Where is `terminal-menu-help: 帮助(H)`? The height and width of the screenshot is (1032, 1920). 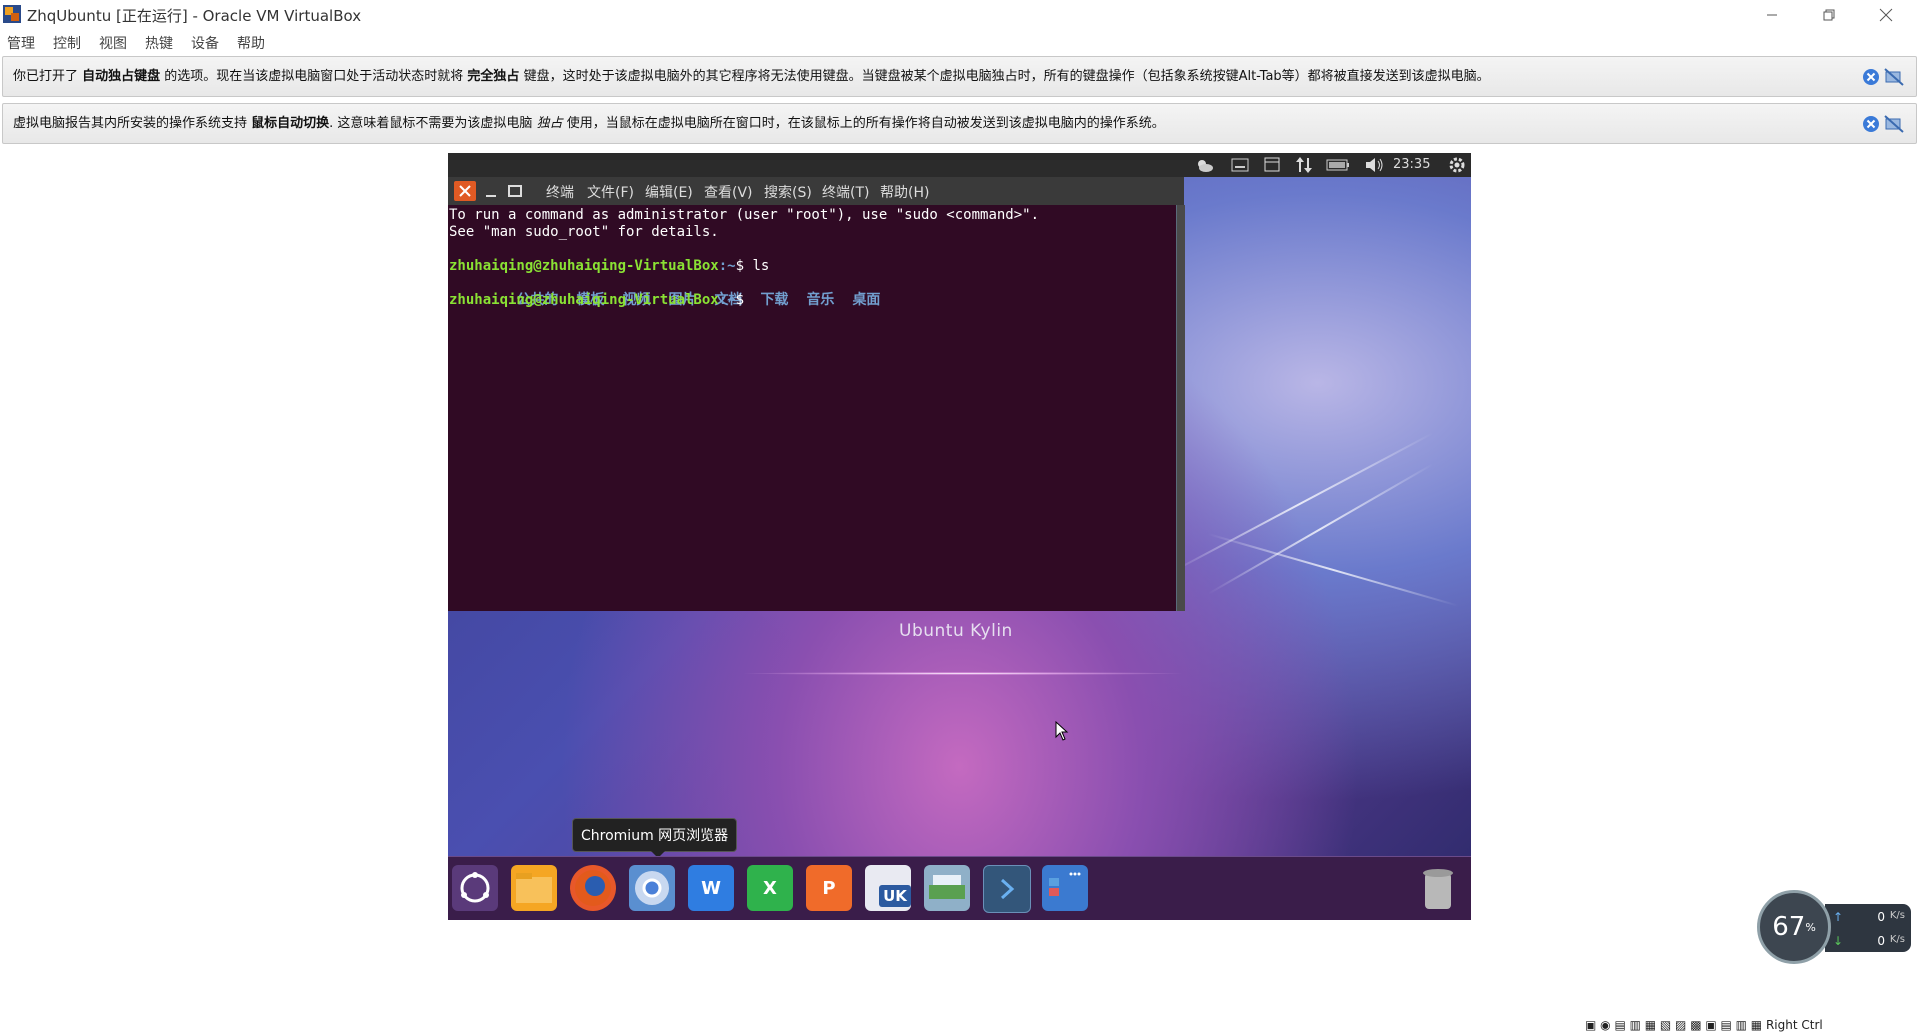
terminal-menu-help: 帮助(H) is located at coordinates (904, 192).